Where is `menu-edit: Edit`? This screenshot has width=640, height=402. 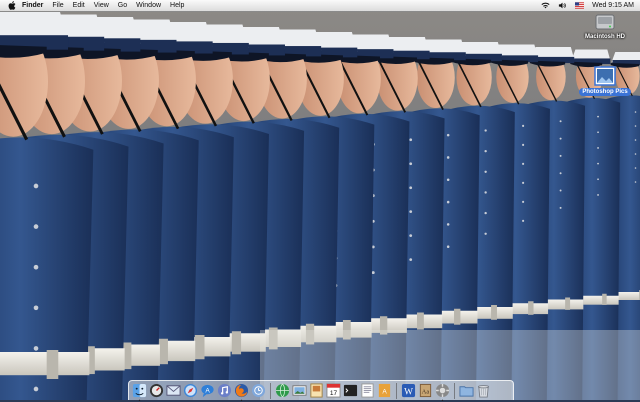
menu-edit: Edit is located at coordinates (79, 5).